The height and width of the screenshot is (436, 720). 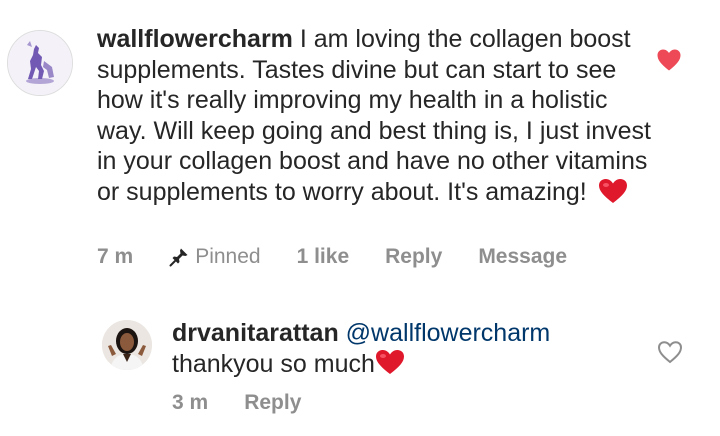 What do you see at coordinates (178, 257) in the screenshot?
I see `pin-icon` at bounding box center [178, 257].